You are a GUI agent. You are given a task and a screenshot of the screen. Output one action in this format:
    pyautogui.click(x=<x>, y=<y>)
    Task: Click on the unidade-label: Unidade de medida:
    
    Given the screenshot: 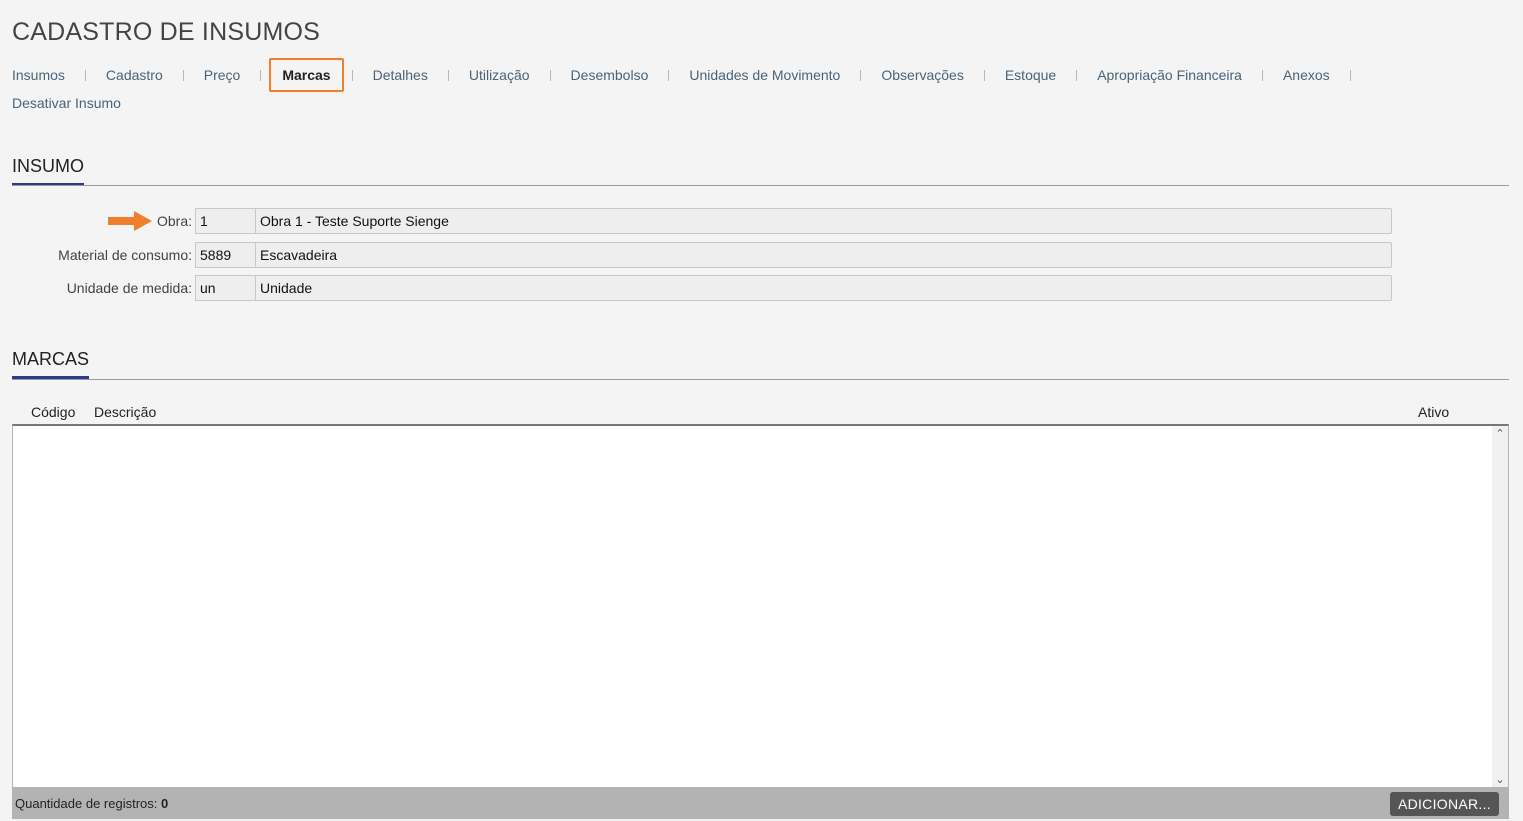 What is the action you would take?
    pyautogui.click(x=129, y=288)
    